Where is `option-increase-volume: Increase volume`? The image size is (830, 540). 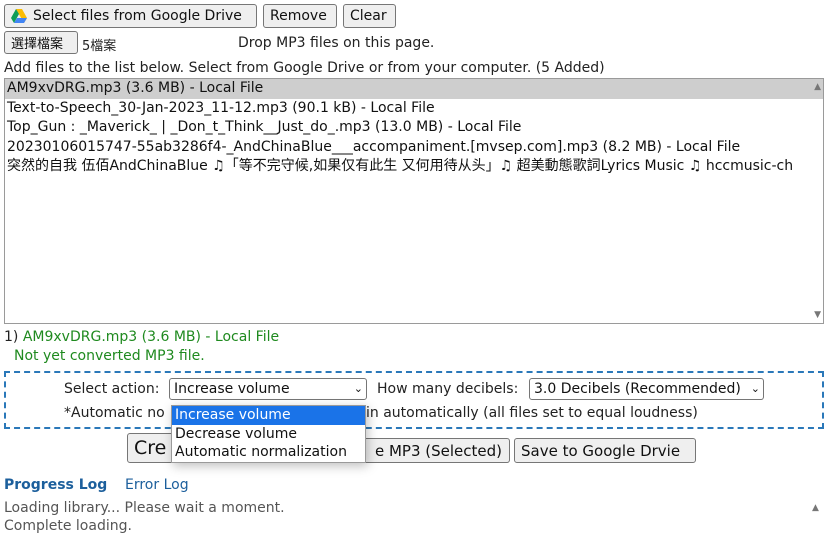 option-increase-volume: Increase volume is located at coordinates (268, 415).